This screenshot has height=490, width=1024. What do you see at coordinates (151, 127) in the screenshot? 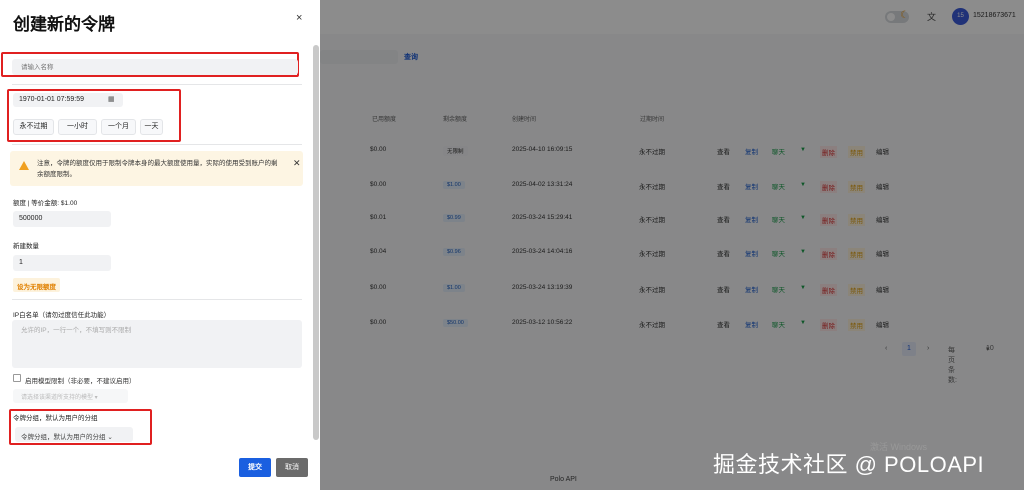
I see `preset-day-button: 一天` at bounding box center [151, 127].